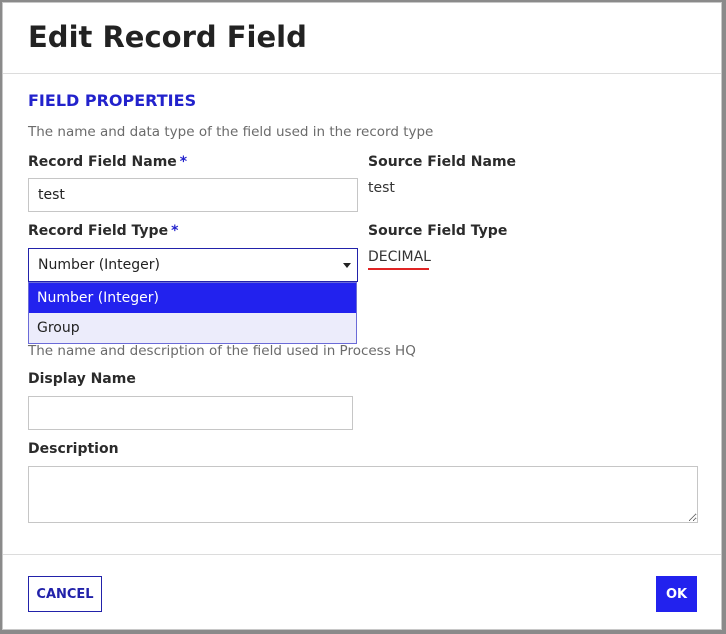 Image resolution: width=726 pixels, height=634 pixels. What do you see at coordinates (399, 257) in the screenshot?
I see `source-field-type-value: DECIMAL` at bounding box center [399, 257].